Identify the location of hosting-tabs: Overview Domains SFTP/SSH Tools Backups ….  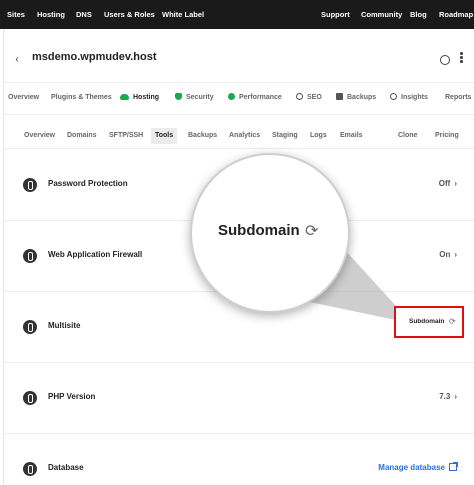
(239, 137).